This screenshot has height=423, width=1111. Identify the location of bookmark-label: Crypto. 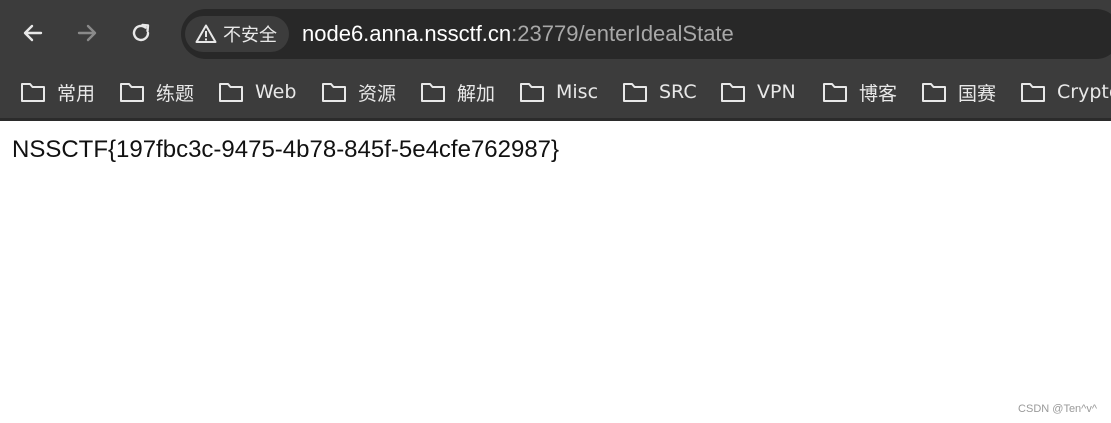
(1084, 92).